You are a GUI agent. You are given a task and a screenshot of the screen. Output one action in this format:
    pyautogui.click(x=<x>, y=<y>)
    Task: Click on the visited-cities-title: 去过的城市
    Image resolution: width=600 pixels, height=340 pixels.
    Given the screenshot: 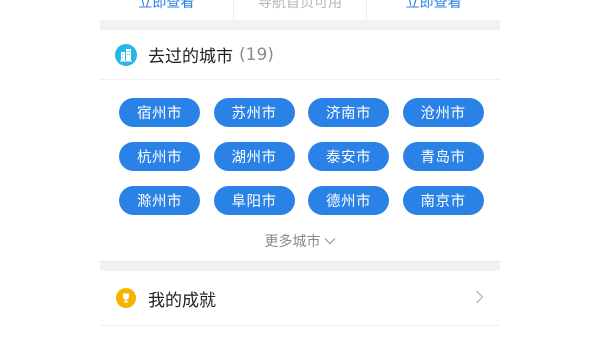 What is the action you would take?
    pyautogui.click(x=190, y=57)
    